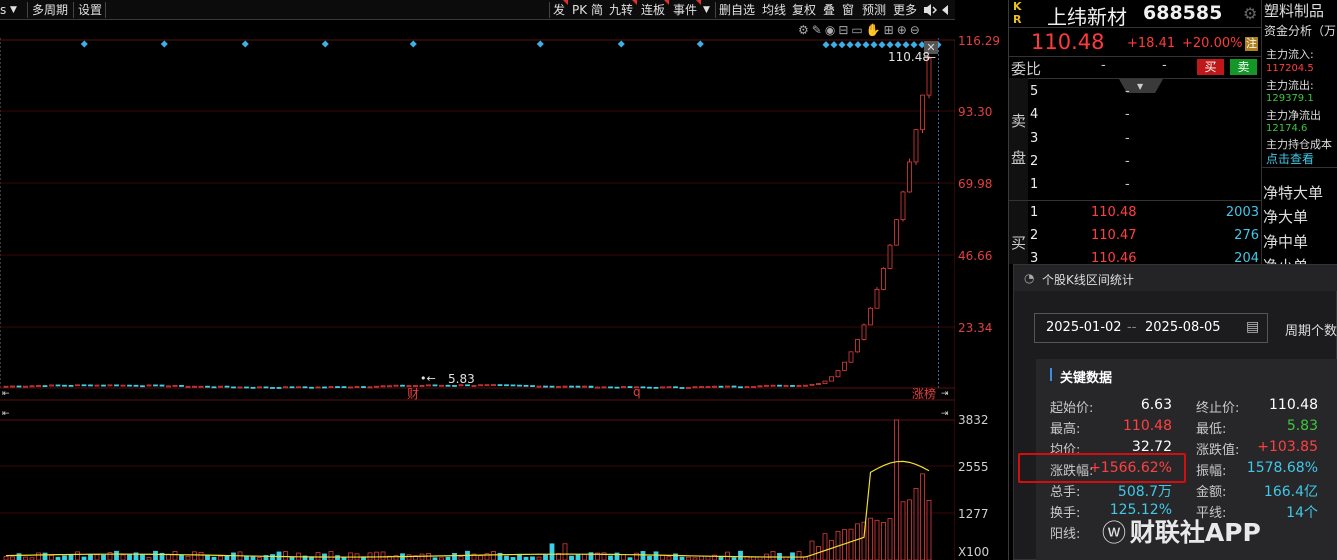  What do you see at coordinates (905, 10) in the screenshot?
I see `toolbar-more: 更多` at bounding box center [905, 10].